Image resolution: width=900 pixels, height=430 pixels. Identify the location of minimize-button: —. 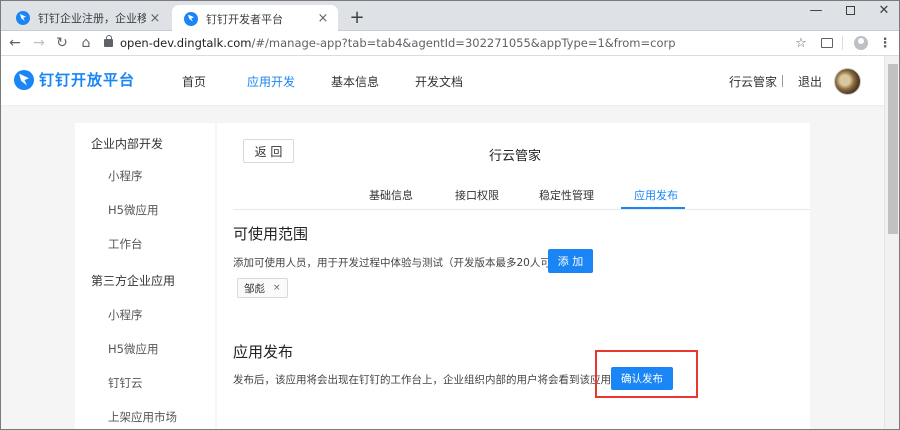
(816, 10).